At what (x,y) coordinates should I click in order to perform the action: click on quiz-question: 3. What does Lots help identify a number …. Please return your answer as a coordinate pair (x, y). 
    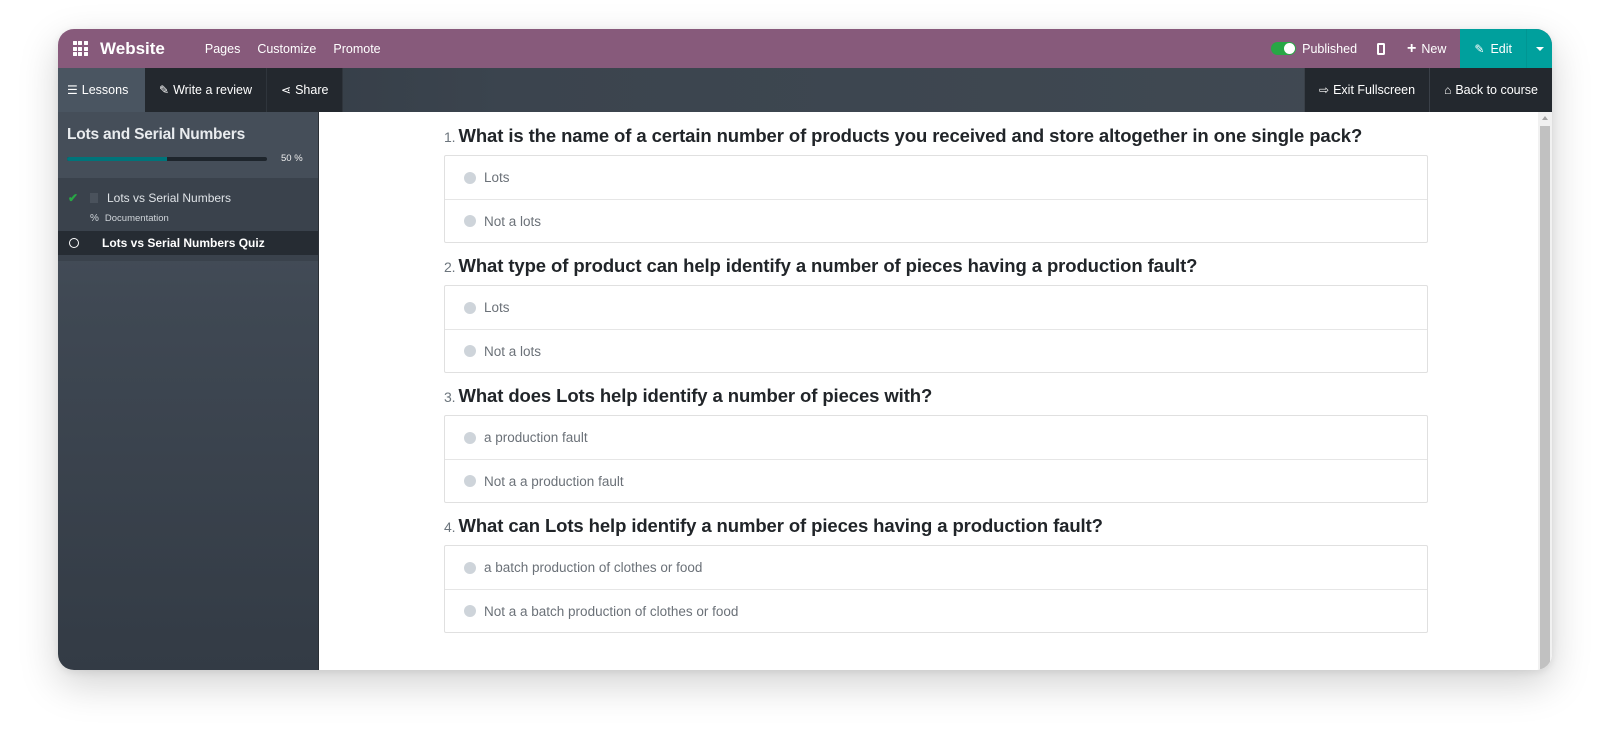
    Looking at the image, I should click on (936, 444).